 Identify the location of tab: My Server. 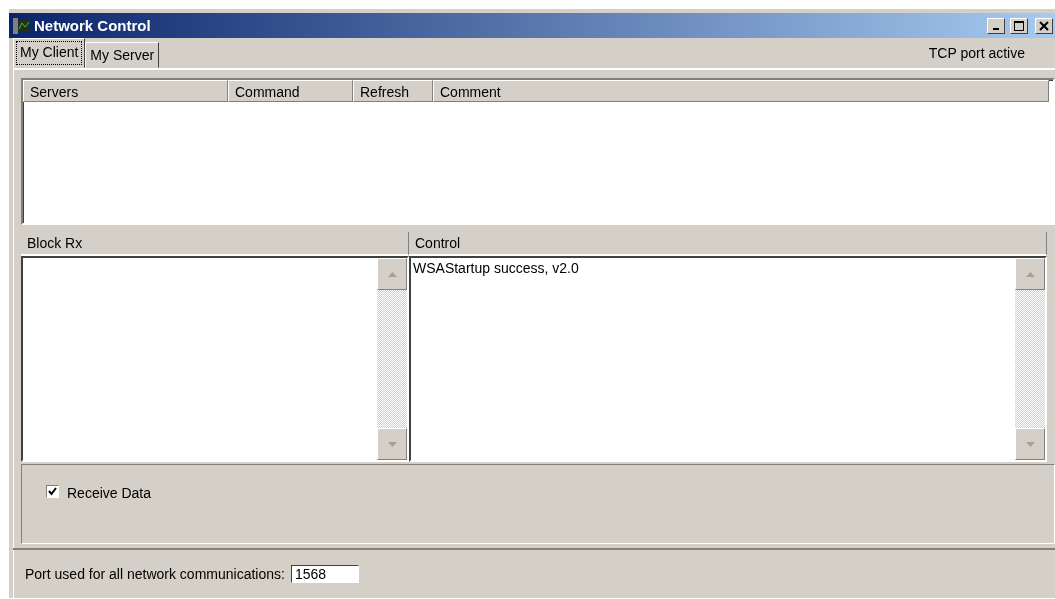
(122, 55).